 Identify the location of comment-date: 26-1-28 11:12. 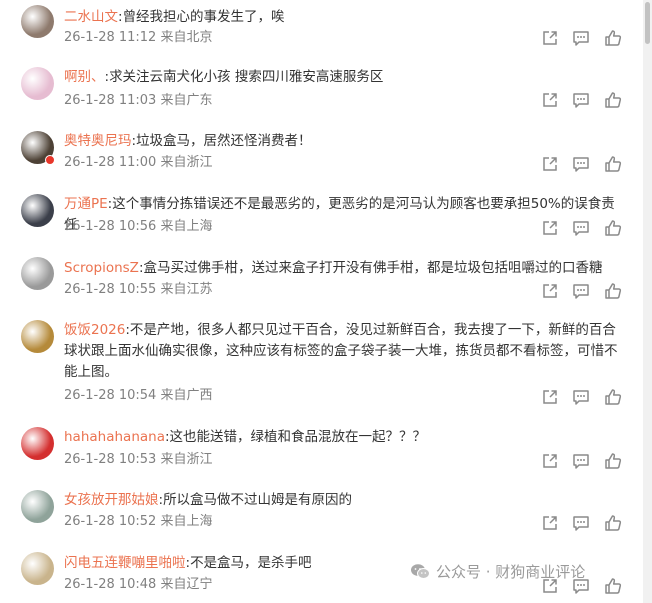
(110, 37).